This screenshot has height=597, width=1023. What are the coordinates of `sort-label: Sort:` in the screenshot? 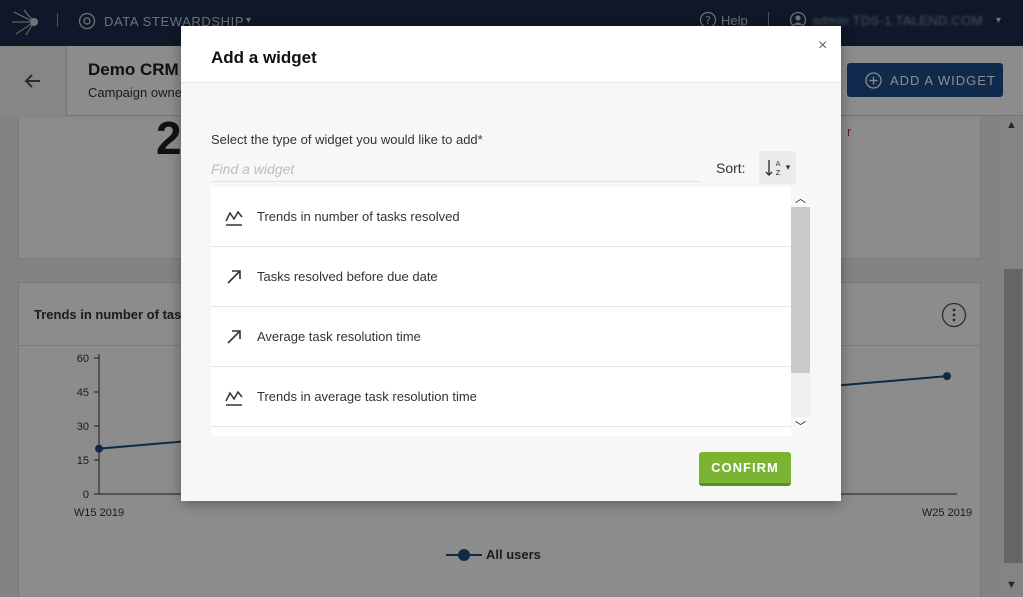 It's located at (731, 168).